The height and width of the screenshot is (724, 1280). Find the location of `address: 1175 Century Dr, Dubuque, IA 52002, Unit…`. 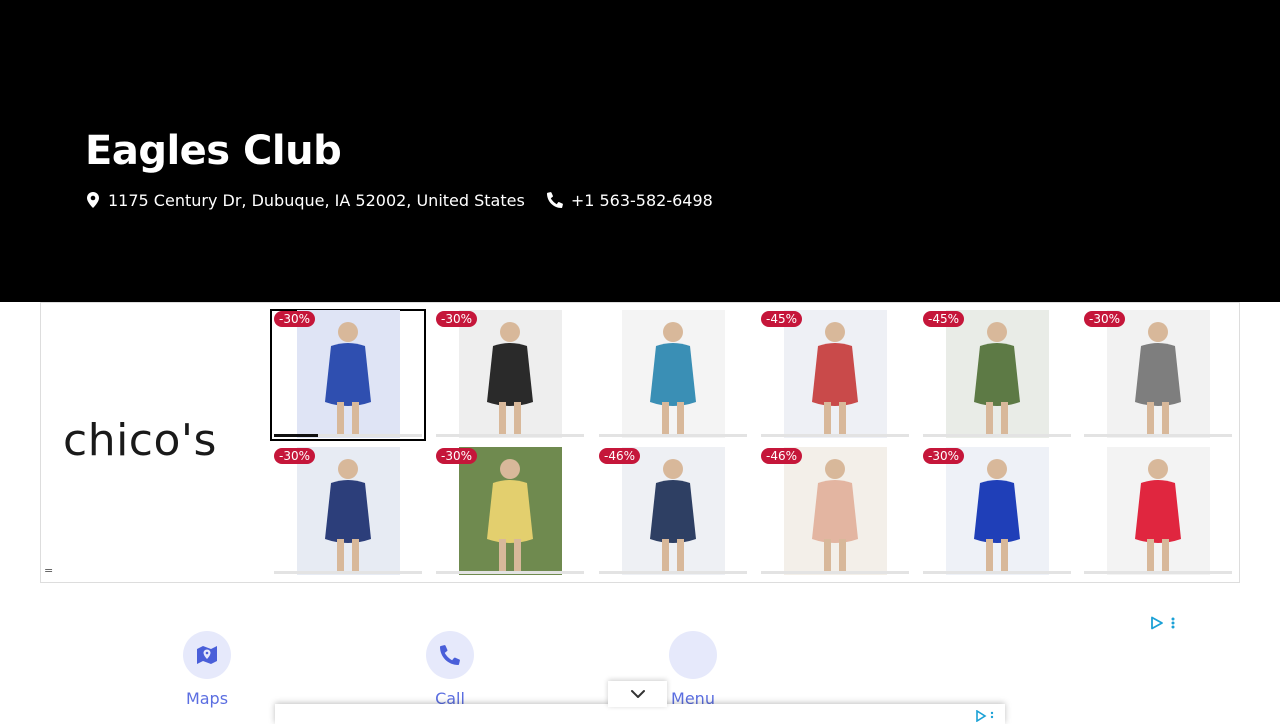

address: 1175 Century Dr, Dubuque, IA 52002, Unit… is located at coordinates (305, 200).